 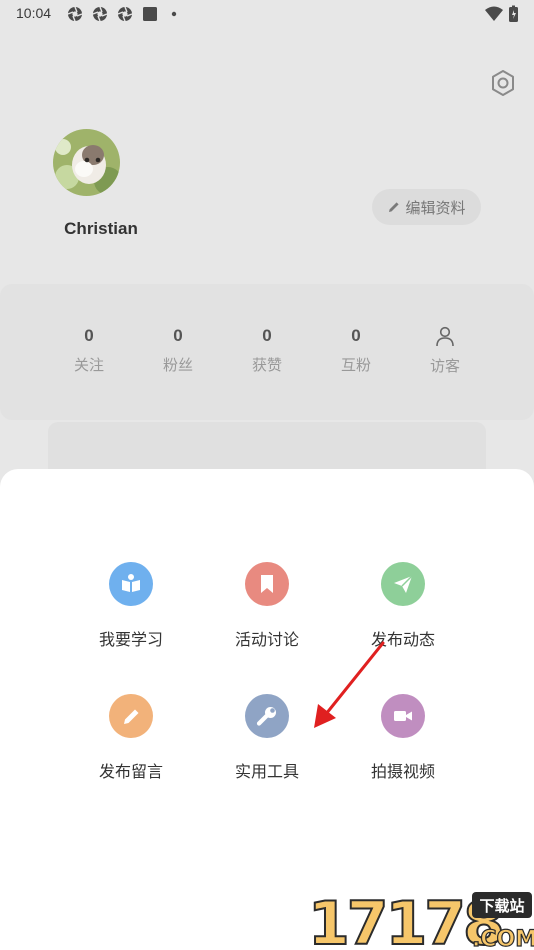 I want to click on stat-label: 关注, so click(x=88, y=365).